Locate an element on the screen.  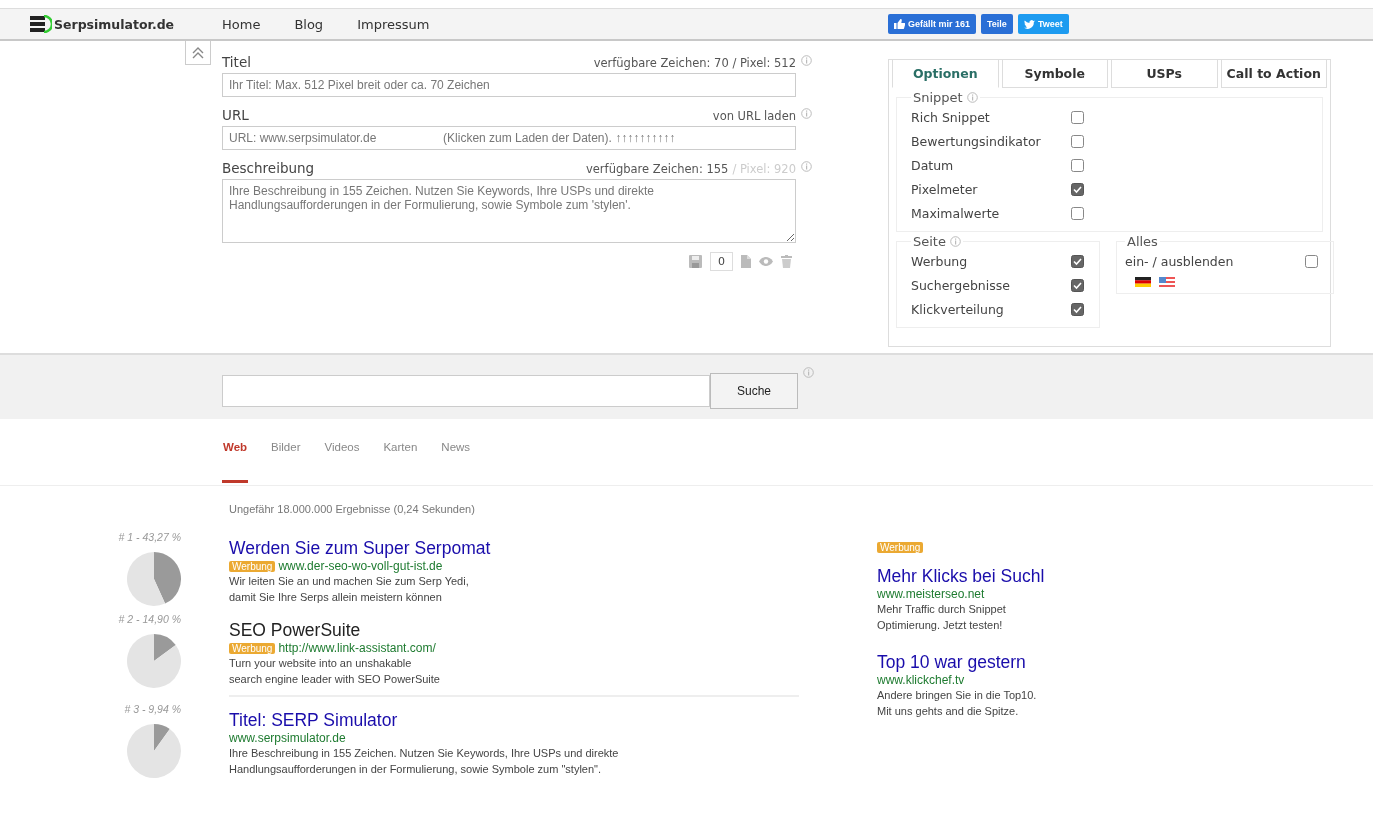
rank-text: # 2 - 14,90 % is located at coordinates (149, 619).